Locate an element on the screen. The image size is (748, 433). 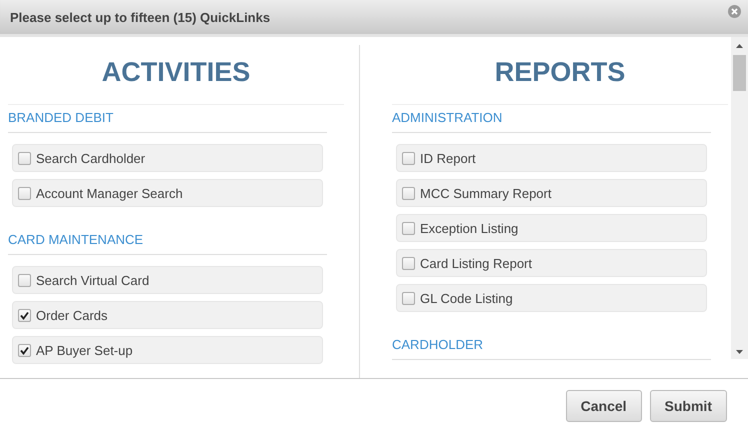
quicklink-option: Exception Listing is located at coordinates (551, 228).